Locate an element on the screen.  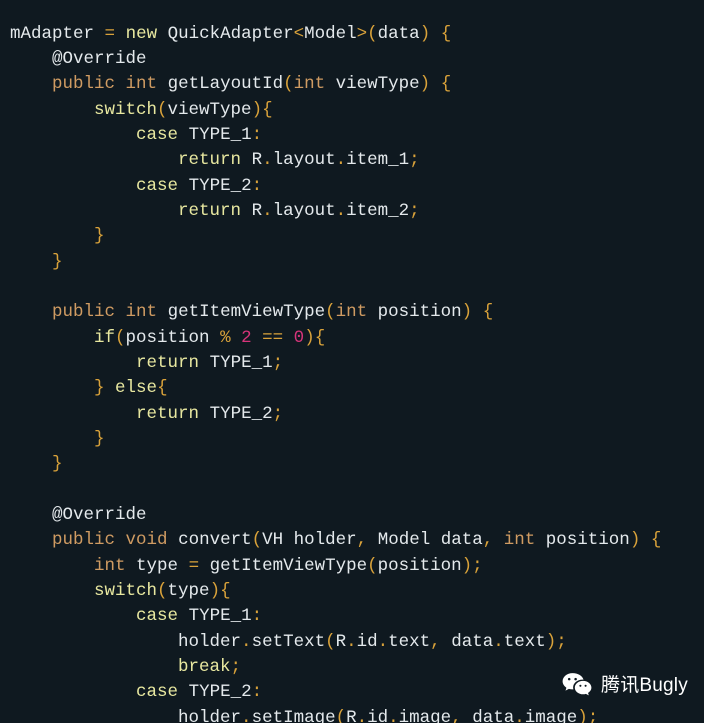
code-line: case TYPE_2: is located at coordinates (199, 185).